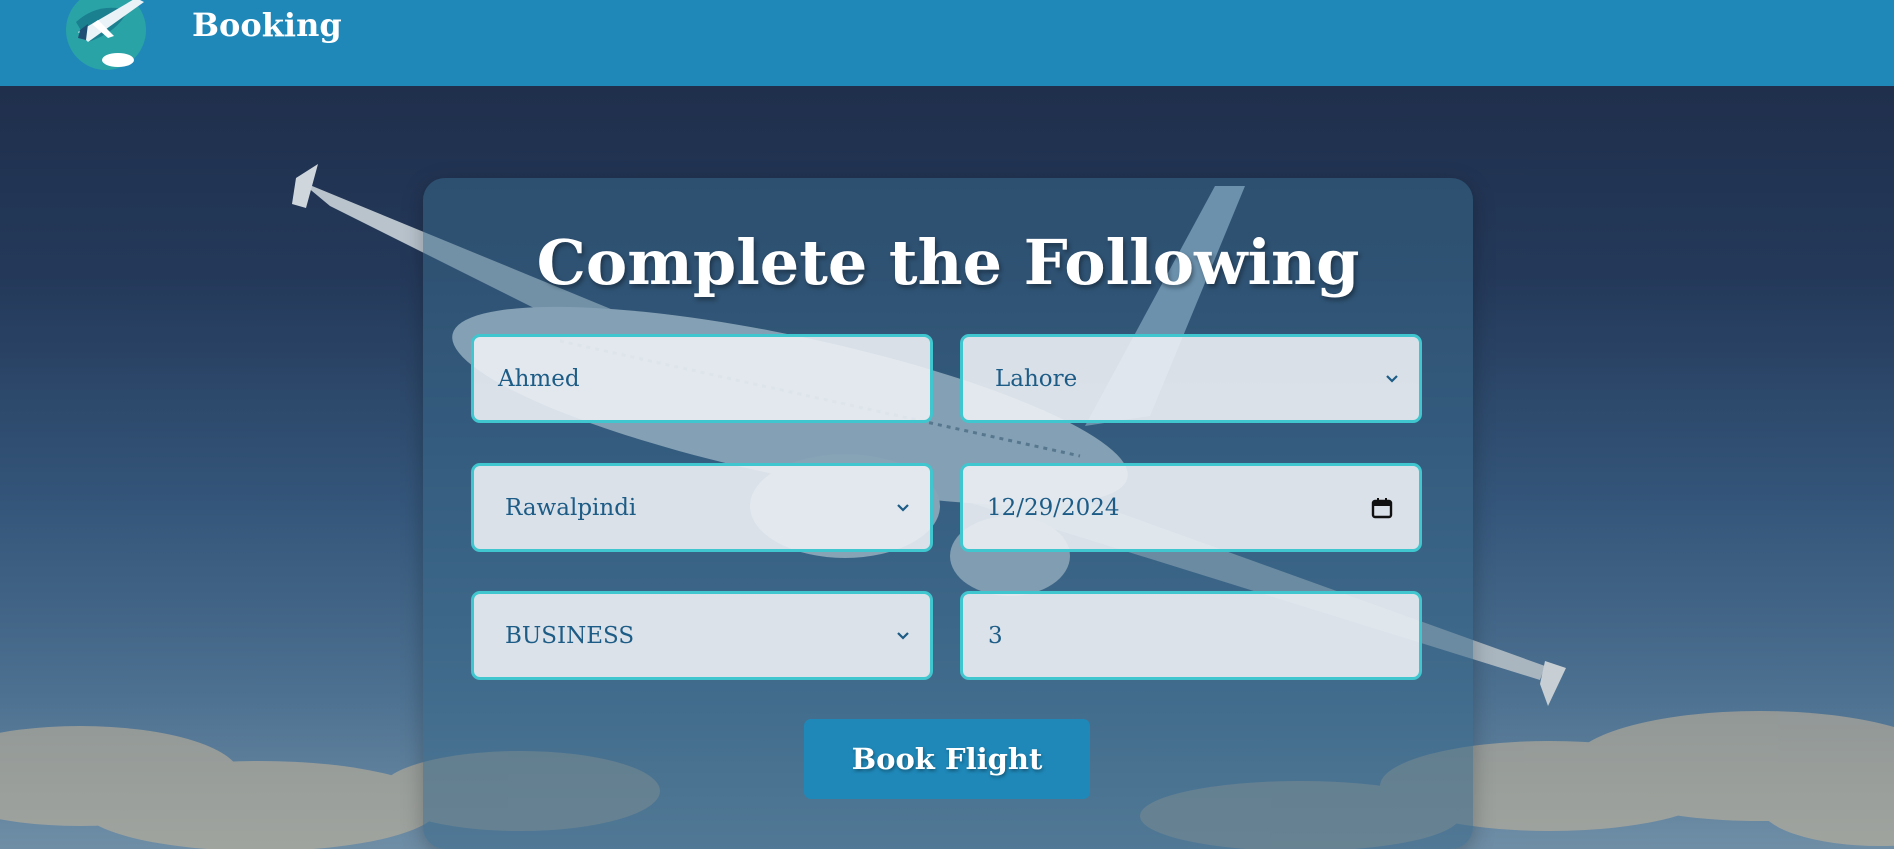 The image size is (1894, 849). What do you see at coordinates (702, 378) in the screenshot?
I see `passenger-name-input: Ahmed` at bounding box center [702, 378].